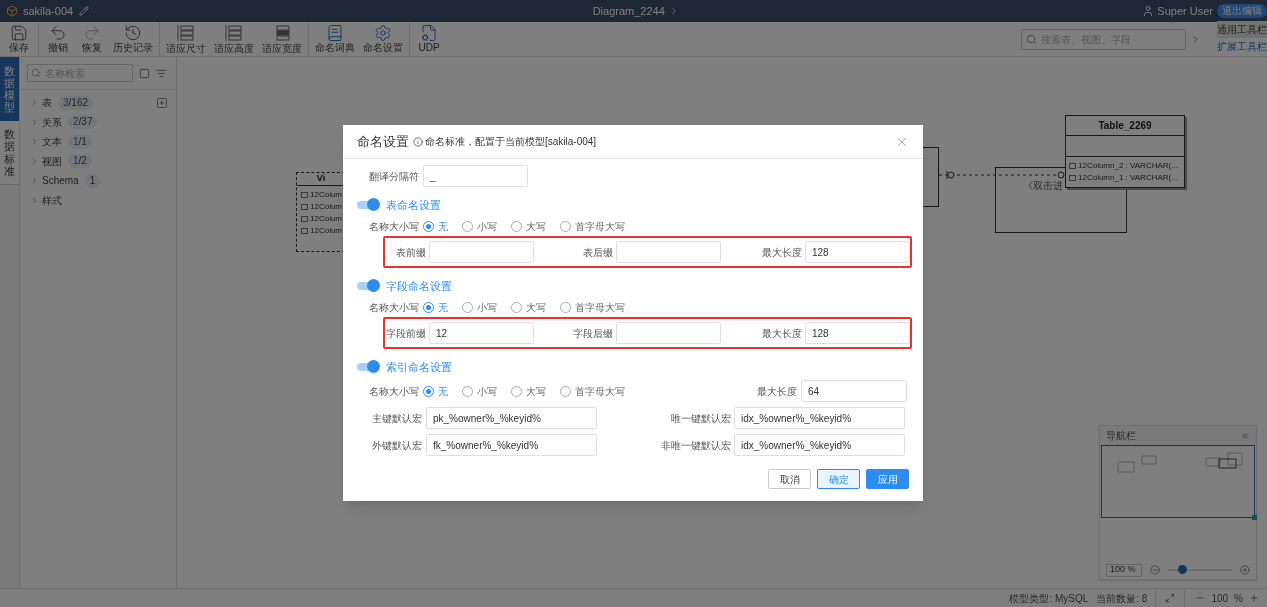 Image resolution: width=1267 pixels, height=607 pixels. Describe the element at coordinates (80, 141) in the screenshot. I see `count-badge: 1/1` at that location.